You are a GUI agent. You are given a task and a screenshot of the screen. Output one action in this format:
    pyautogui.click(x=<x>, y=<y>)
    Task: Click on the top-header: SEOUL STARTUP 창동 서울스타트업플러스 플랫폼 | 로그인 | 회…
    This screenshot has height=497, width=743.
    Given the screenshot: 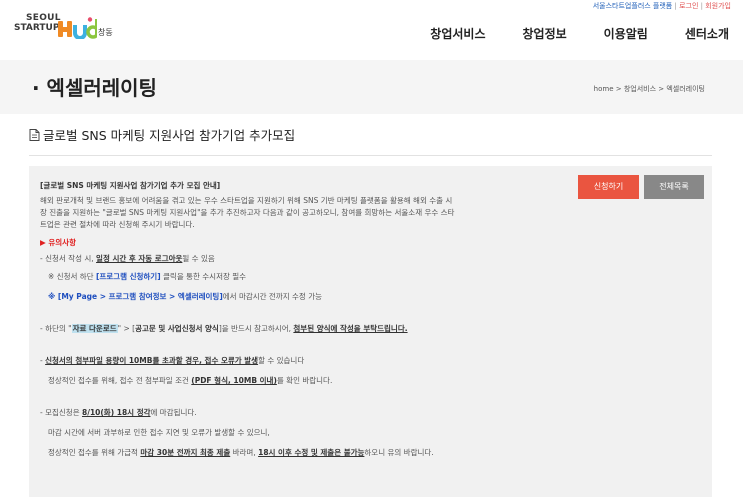 What is the action you would take?
    pyautogui.click(x=371, y=30)
    